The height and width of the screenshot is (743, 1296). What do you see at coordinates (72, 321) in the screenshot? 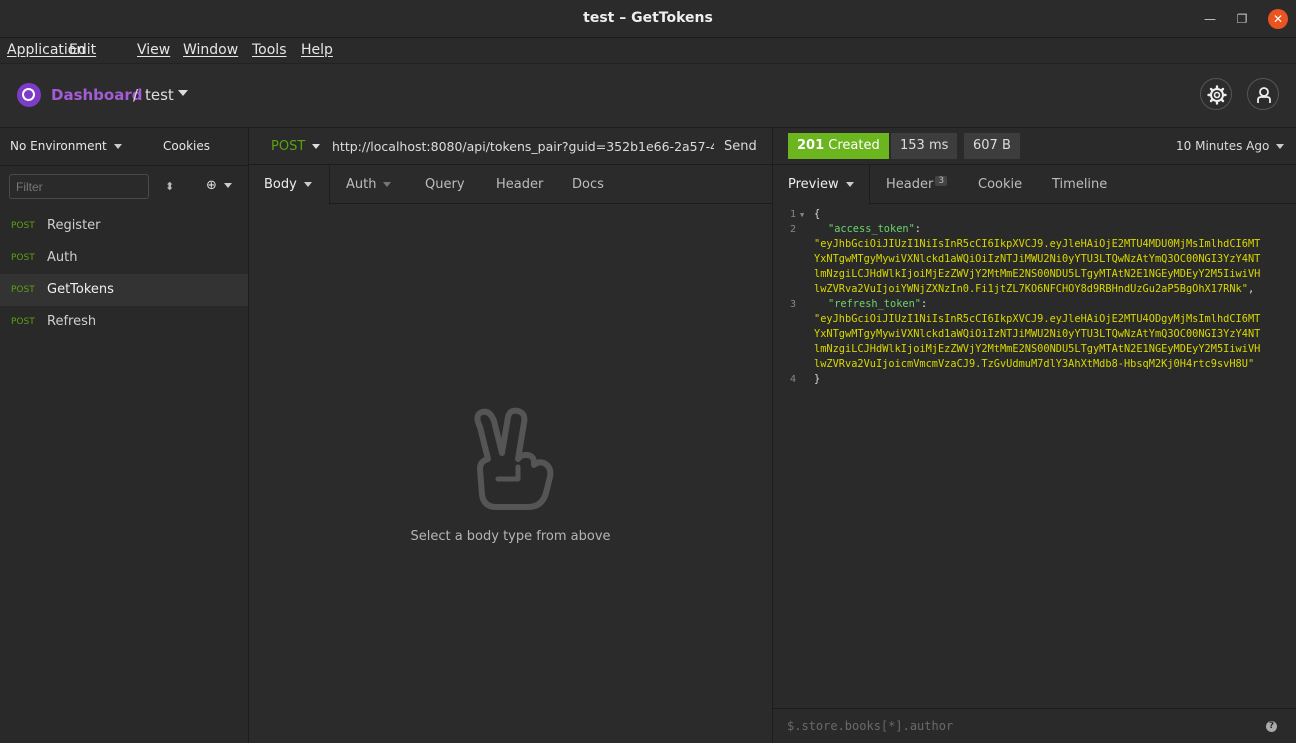
I see `request-name: Refresh` at bounding box center [72, 321].